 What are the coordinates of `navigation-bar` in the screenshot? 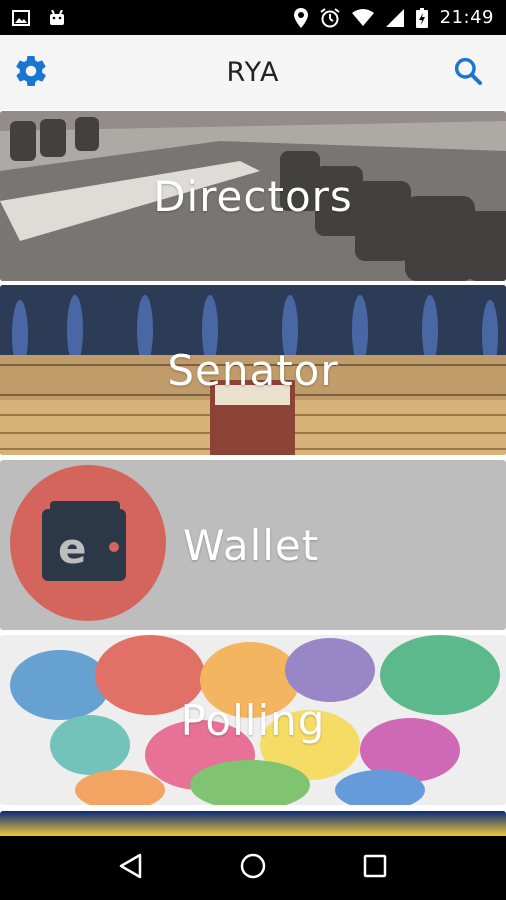 It's located at (253, 868).